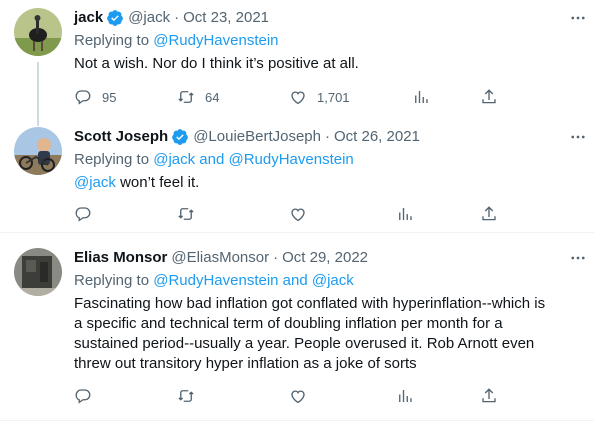 This screenshot has height=428, width=594. What do you see at coordinates (109, 97) in the screenshot?
I see `reply-count: 95` at bounding box center [109, 97].